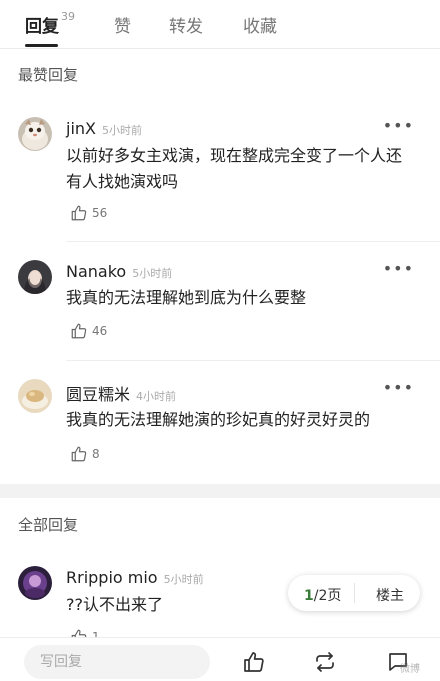  What do you see at coordinates (41, 45) in the screenshot?
I see `active-tab-indicator` at bounding box center [41, 45].